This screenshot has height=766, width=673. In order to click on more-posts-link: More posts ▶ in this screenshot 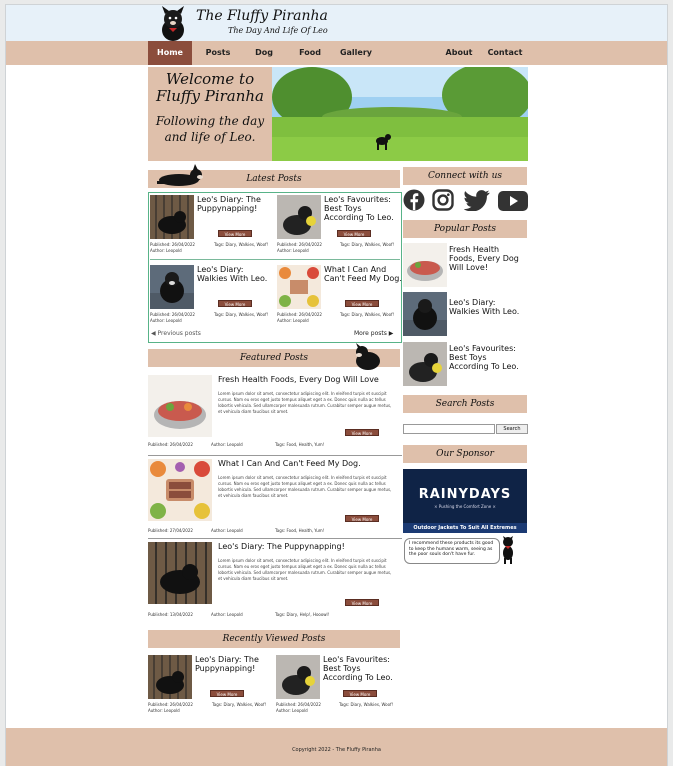, I will do `click(373, 333)`.